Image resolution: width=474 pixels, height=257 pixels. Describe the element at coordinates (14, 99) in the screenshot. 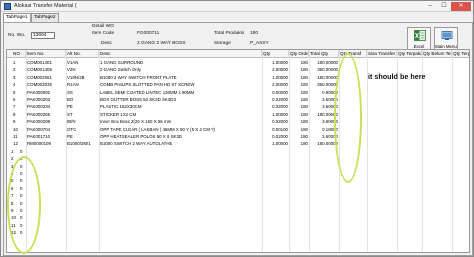

I see `cell-no: 6` at that location.